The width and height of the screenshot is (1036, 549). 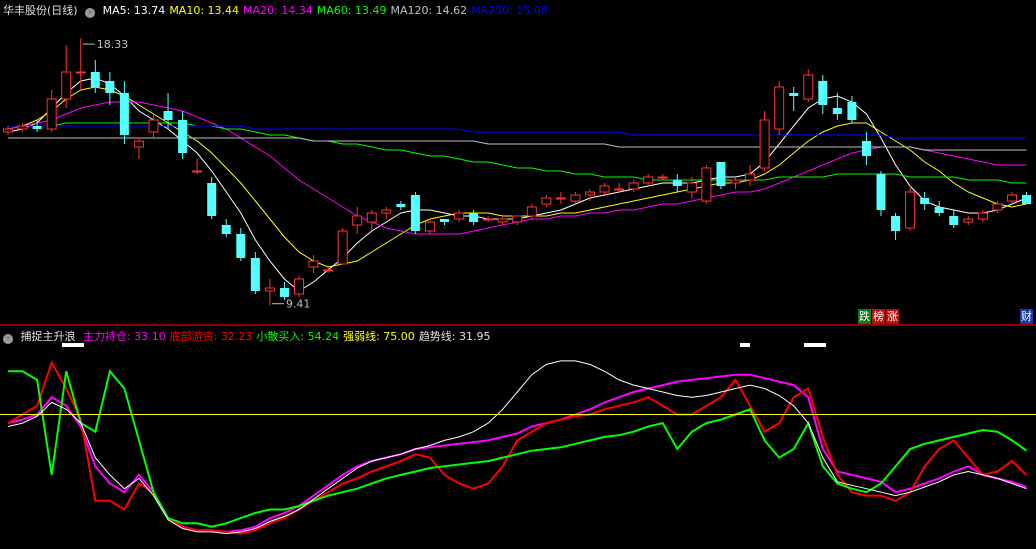 I want to click on ma-label-ma60: MA60: 13.49, so click(x=351, y=10).